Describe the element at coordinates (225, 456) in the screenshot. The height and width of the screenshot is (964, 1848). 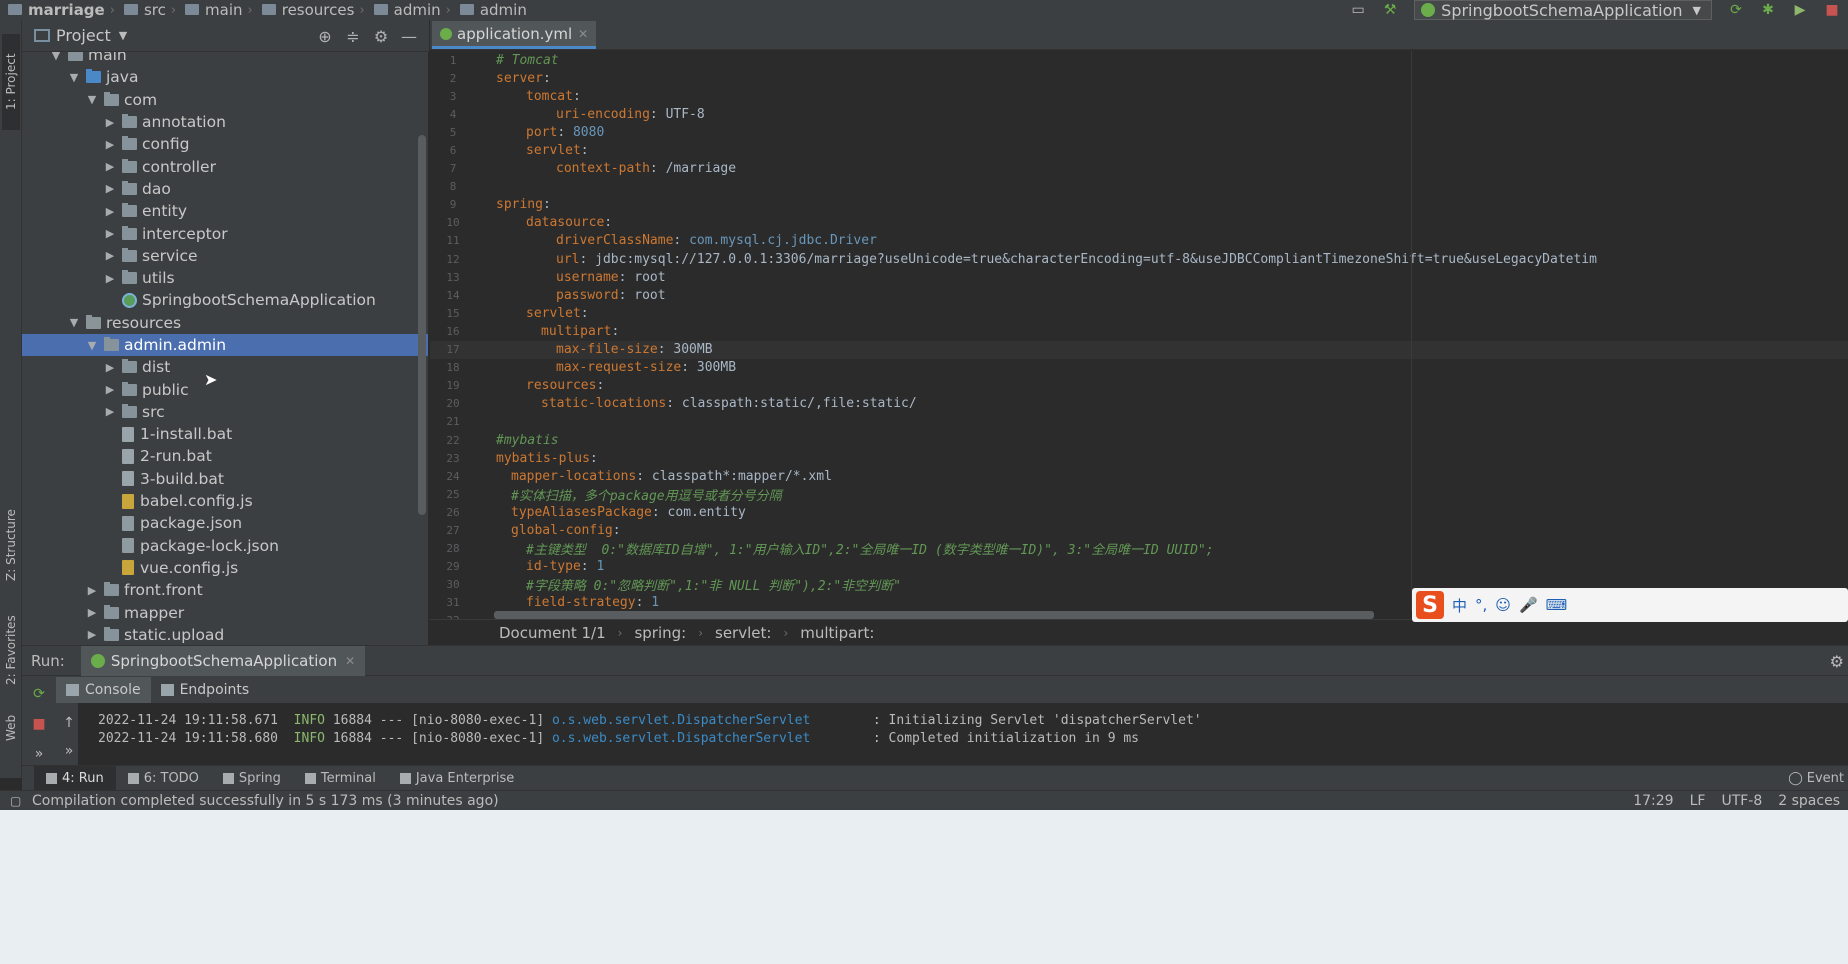
I see `tree-item: 2-run.bat` at that location.